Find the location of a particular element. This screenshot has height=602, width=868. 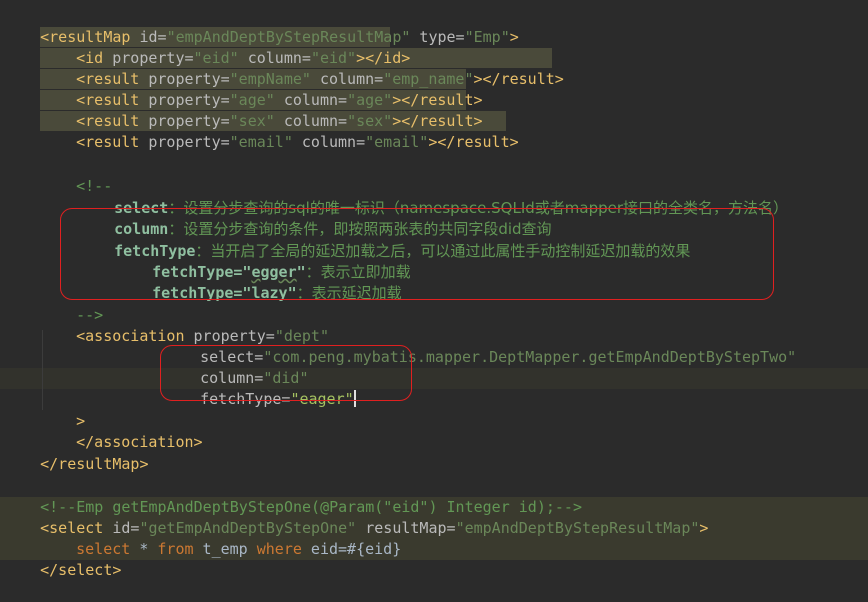

sql-star: * is located at coordinates (144, 549).